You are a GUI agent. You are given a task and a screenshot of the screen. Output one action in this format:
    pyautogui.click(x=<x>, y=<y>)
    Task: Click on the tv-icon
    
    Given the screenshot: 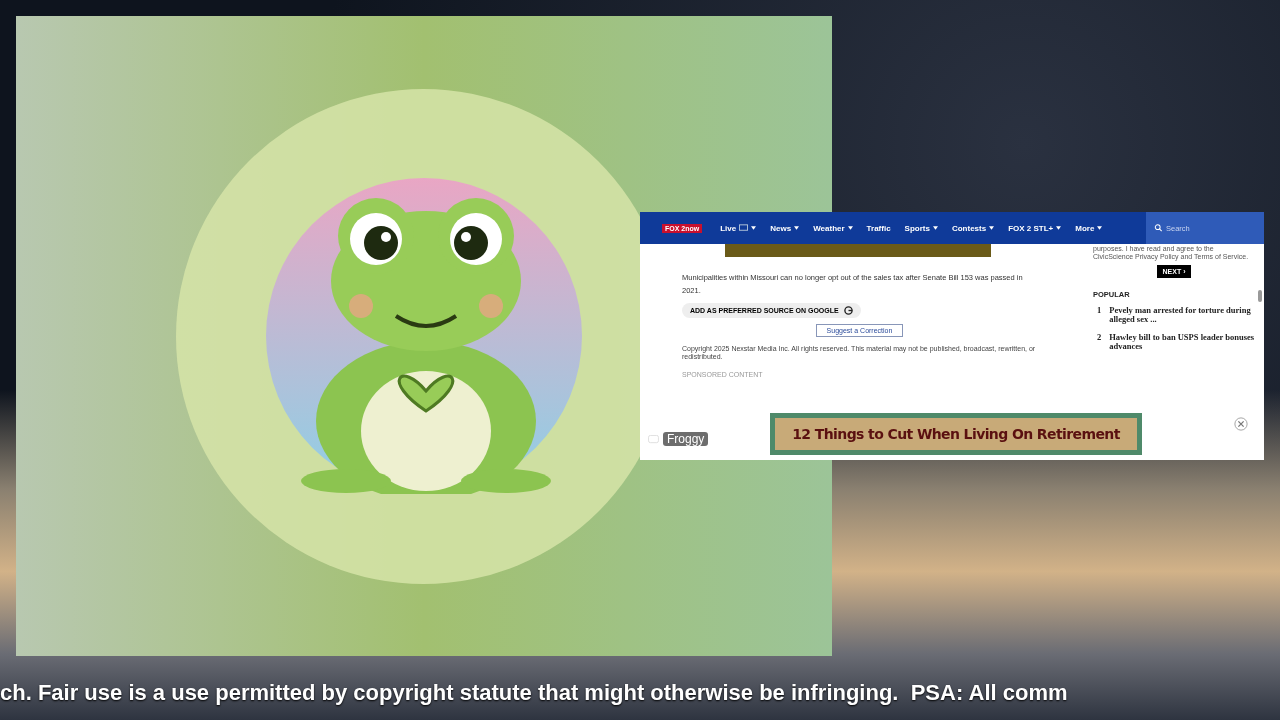 What is the action you would take?
    pyautogui.click(x=744, y=228)
    